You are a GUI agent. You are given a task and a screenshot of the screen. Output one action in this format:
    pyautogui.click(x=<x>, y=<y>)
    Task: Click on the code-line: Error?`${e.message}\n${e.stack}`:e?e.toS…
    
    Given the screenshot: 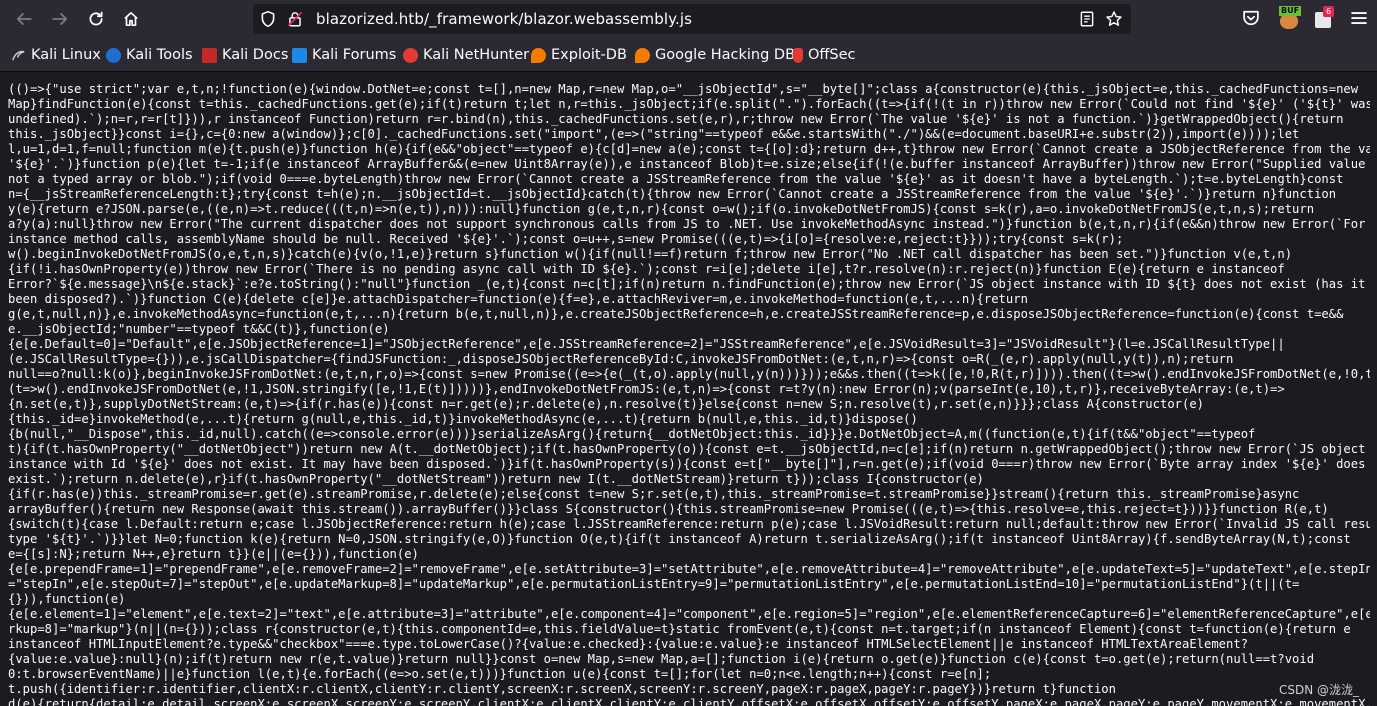 What is the action you would take?
    pyautogui.click(x=687, y=284)
    